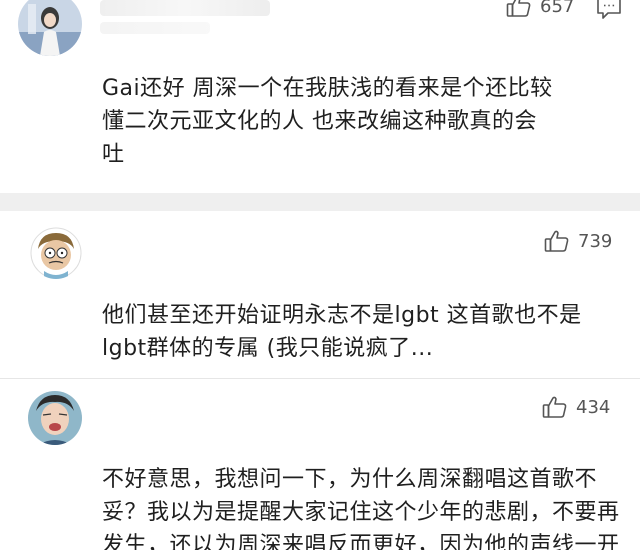 The height and width of the screenshot is (550, 640). Describe the element at coordinates (113, 154) in the screenshot. I see `comment-text-line: 吐` at that location.